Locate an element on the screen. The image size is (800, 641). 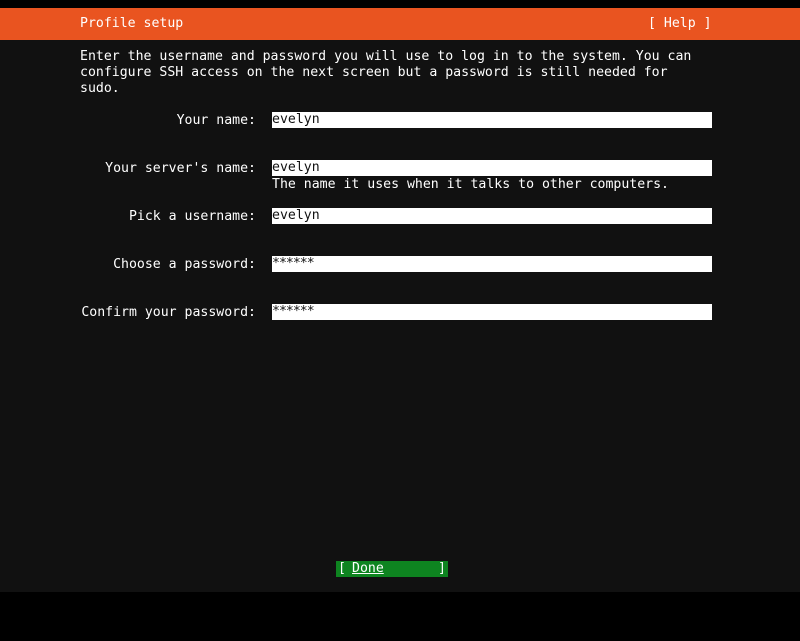
password-label: Choose a password: is located at coordinates (184, 264).